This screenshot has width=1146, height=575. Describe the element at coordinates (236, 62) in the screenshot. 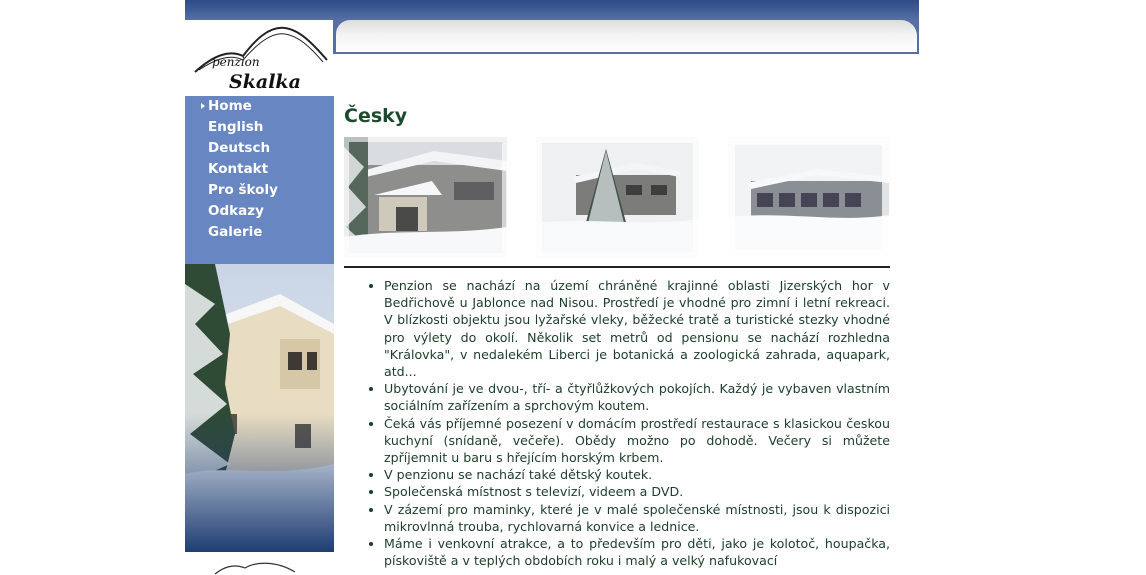

I see `logo-small-text: penzion` at that location.